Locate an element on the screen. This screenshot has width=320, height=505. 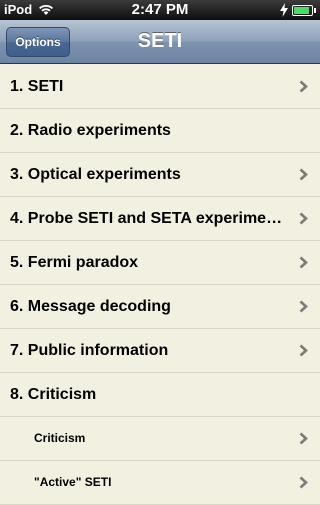
status-time: 2:47 PM is located at coordinates (160, 9).